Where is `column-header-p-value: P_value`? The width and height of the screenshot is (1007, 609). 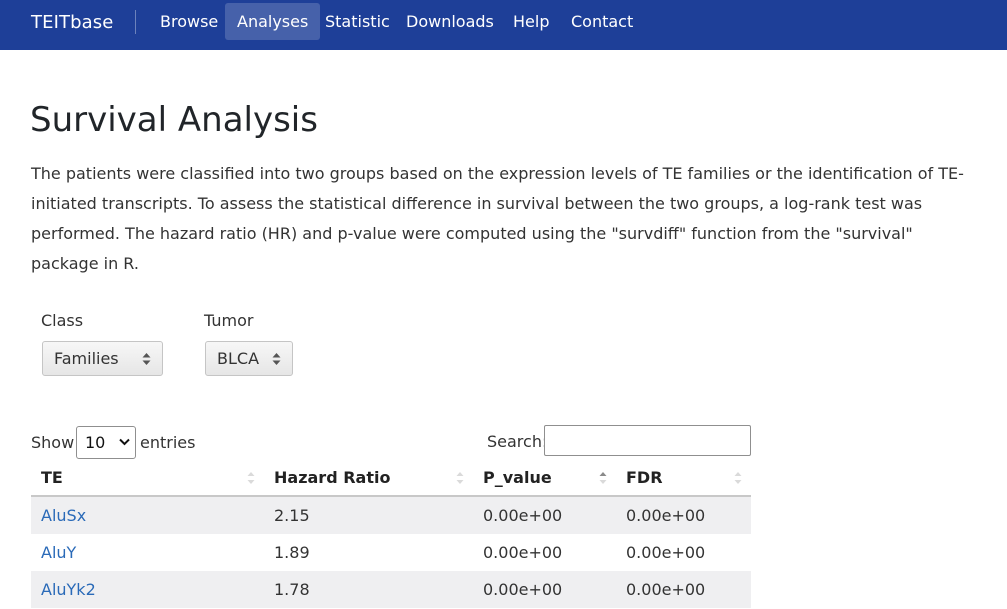 column-header-p-value: P_value is located at coordinates (544, 477).